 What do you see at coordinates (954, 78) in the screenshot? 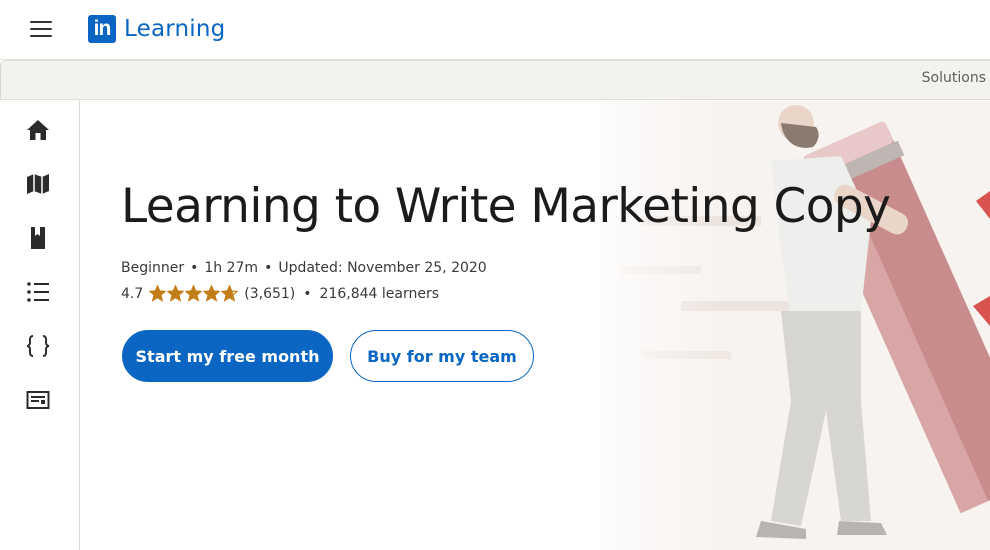
I see `solutions-link: Solutions` at bounding box center [954, 78].